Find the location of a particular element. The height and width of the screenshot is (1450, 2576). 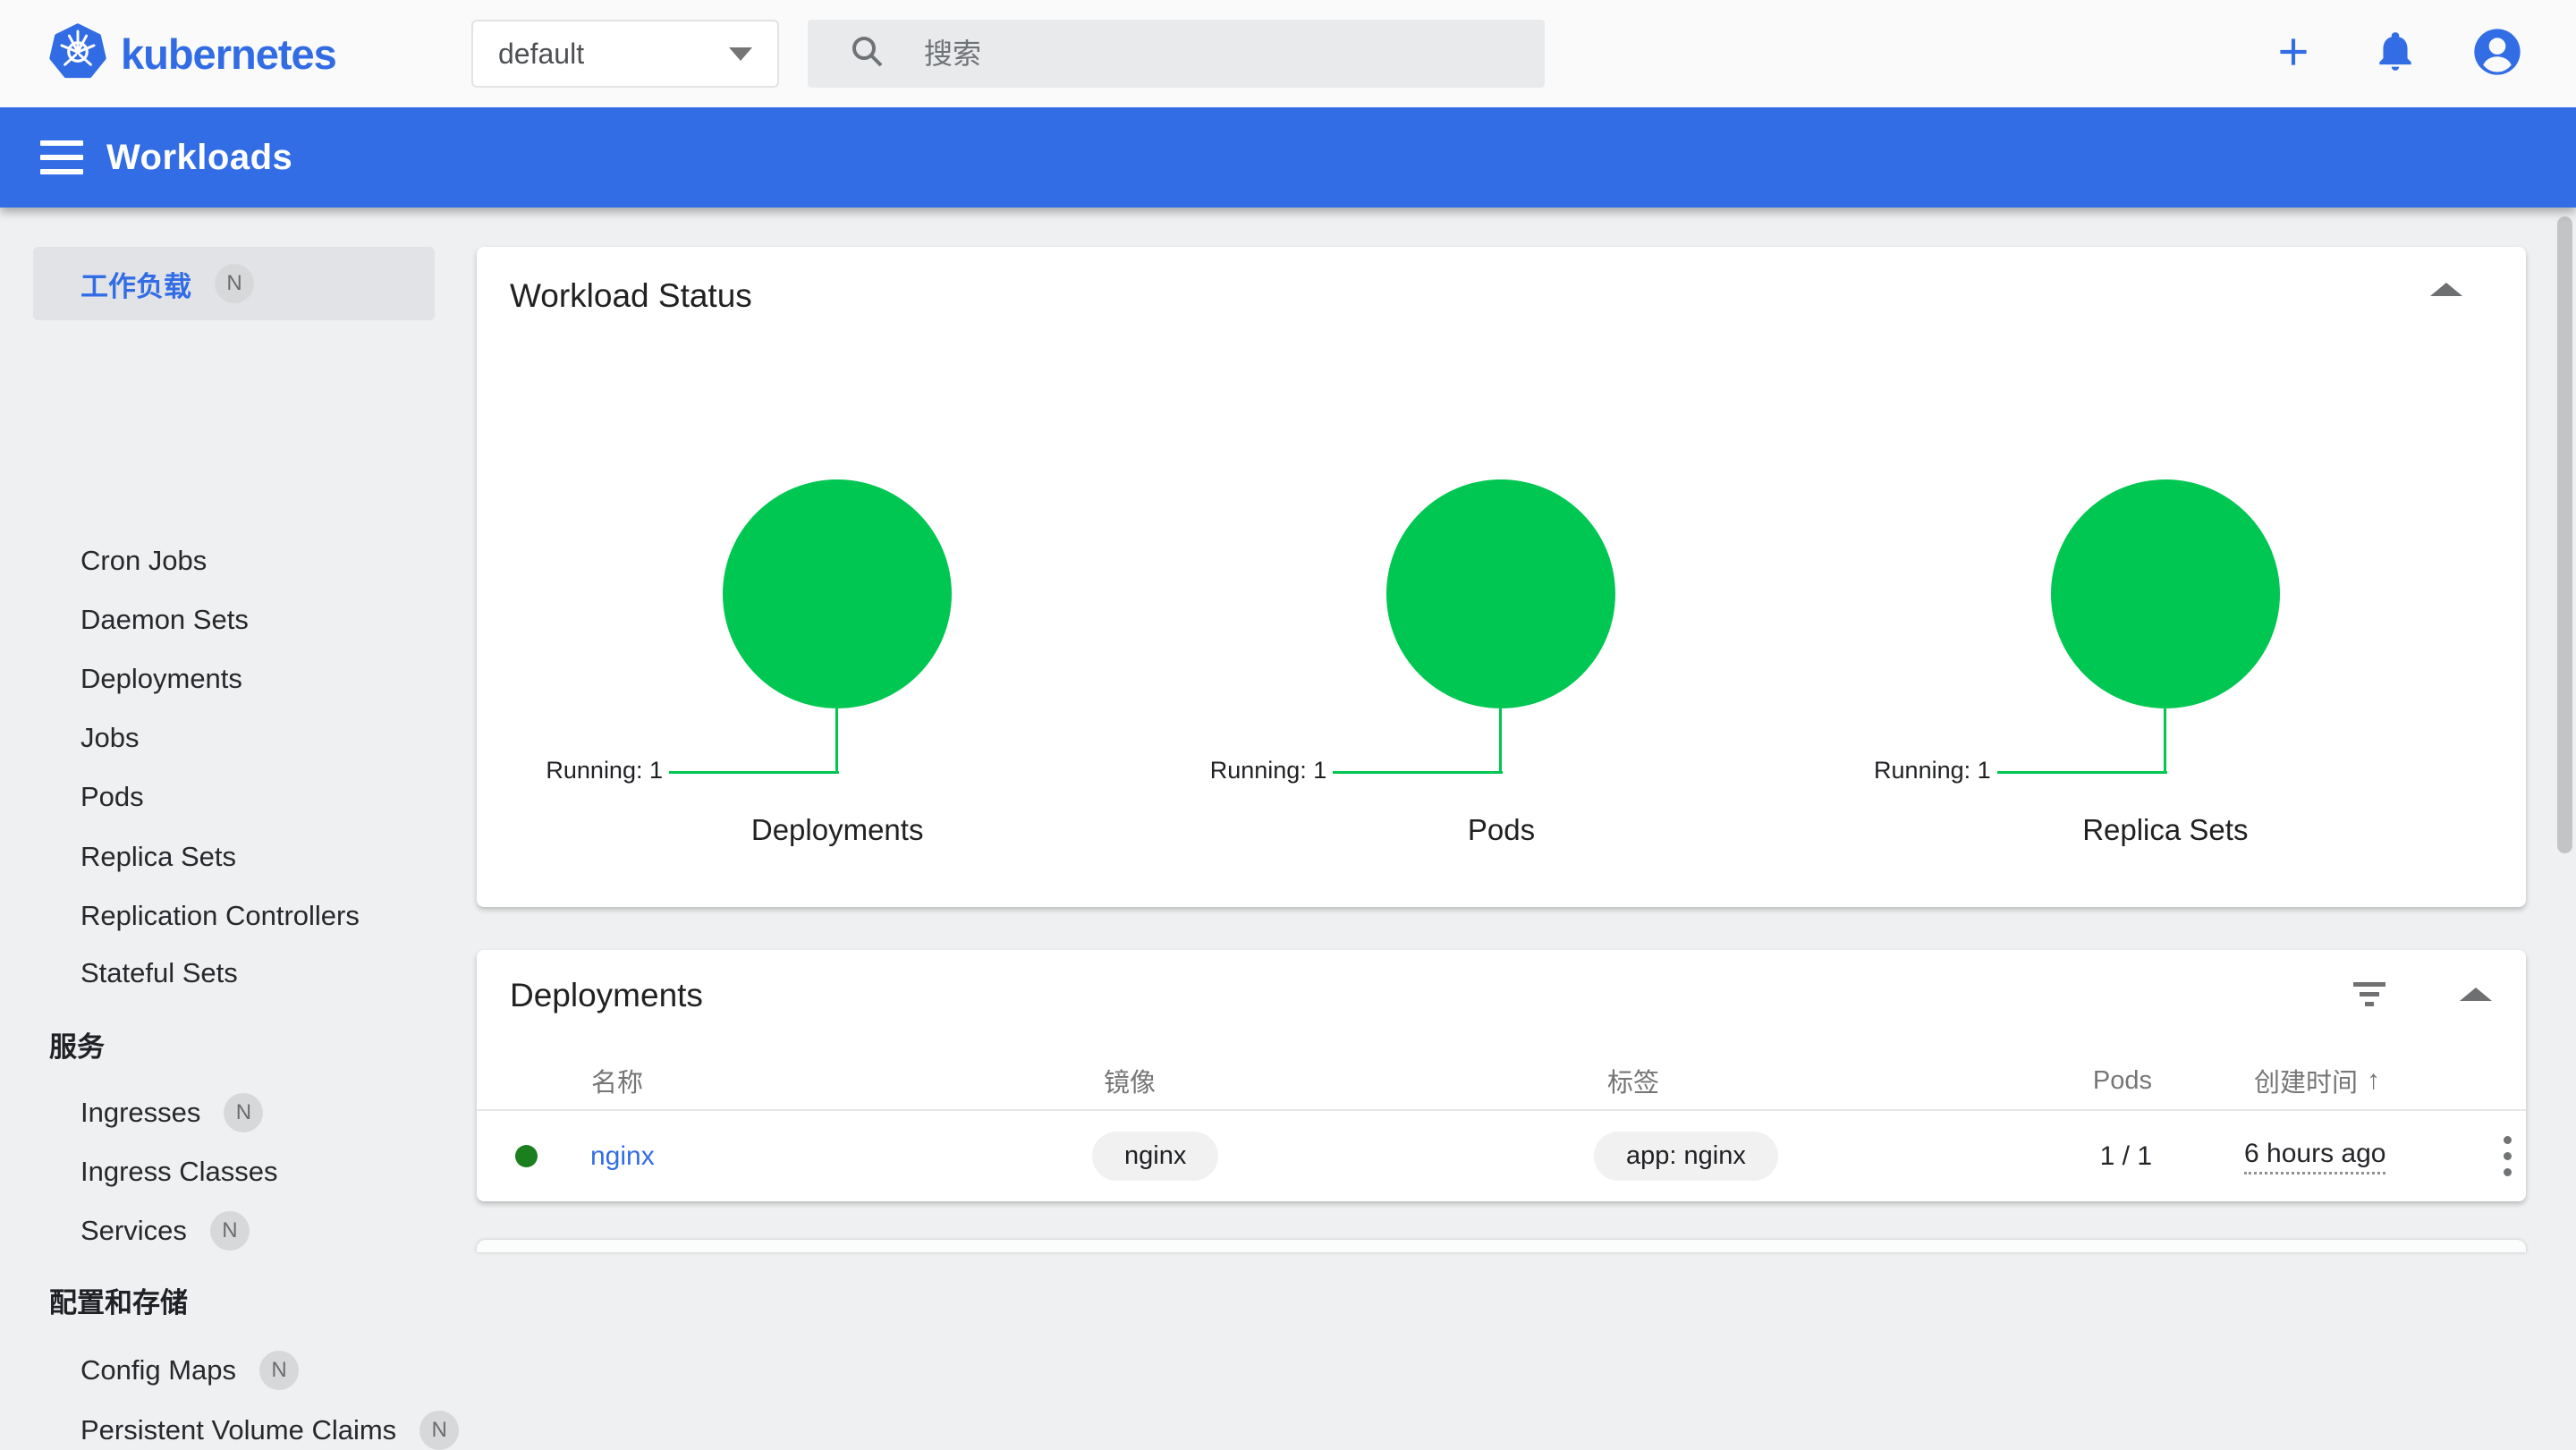

sidebar-item-ingress-classes: Ingress Classes is located at coordinates (179, 1171).